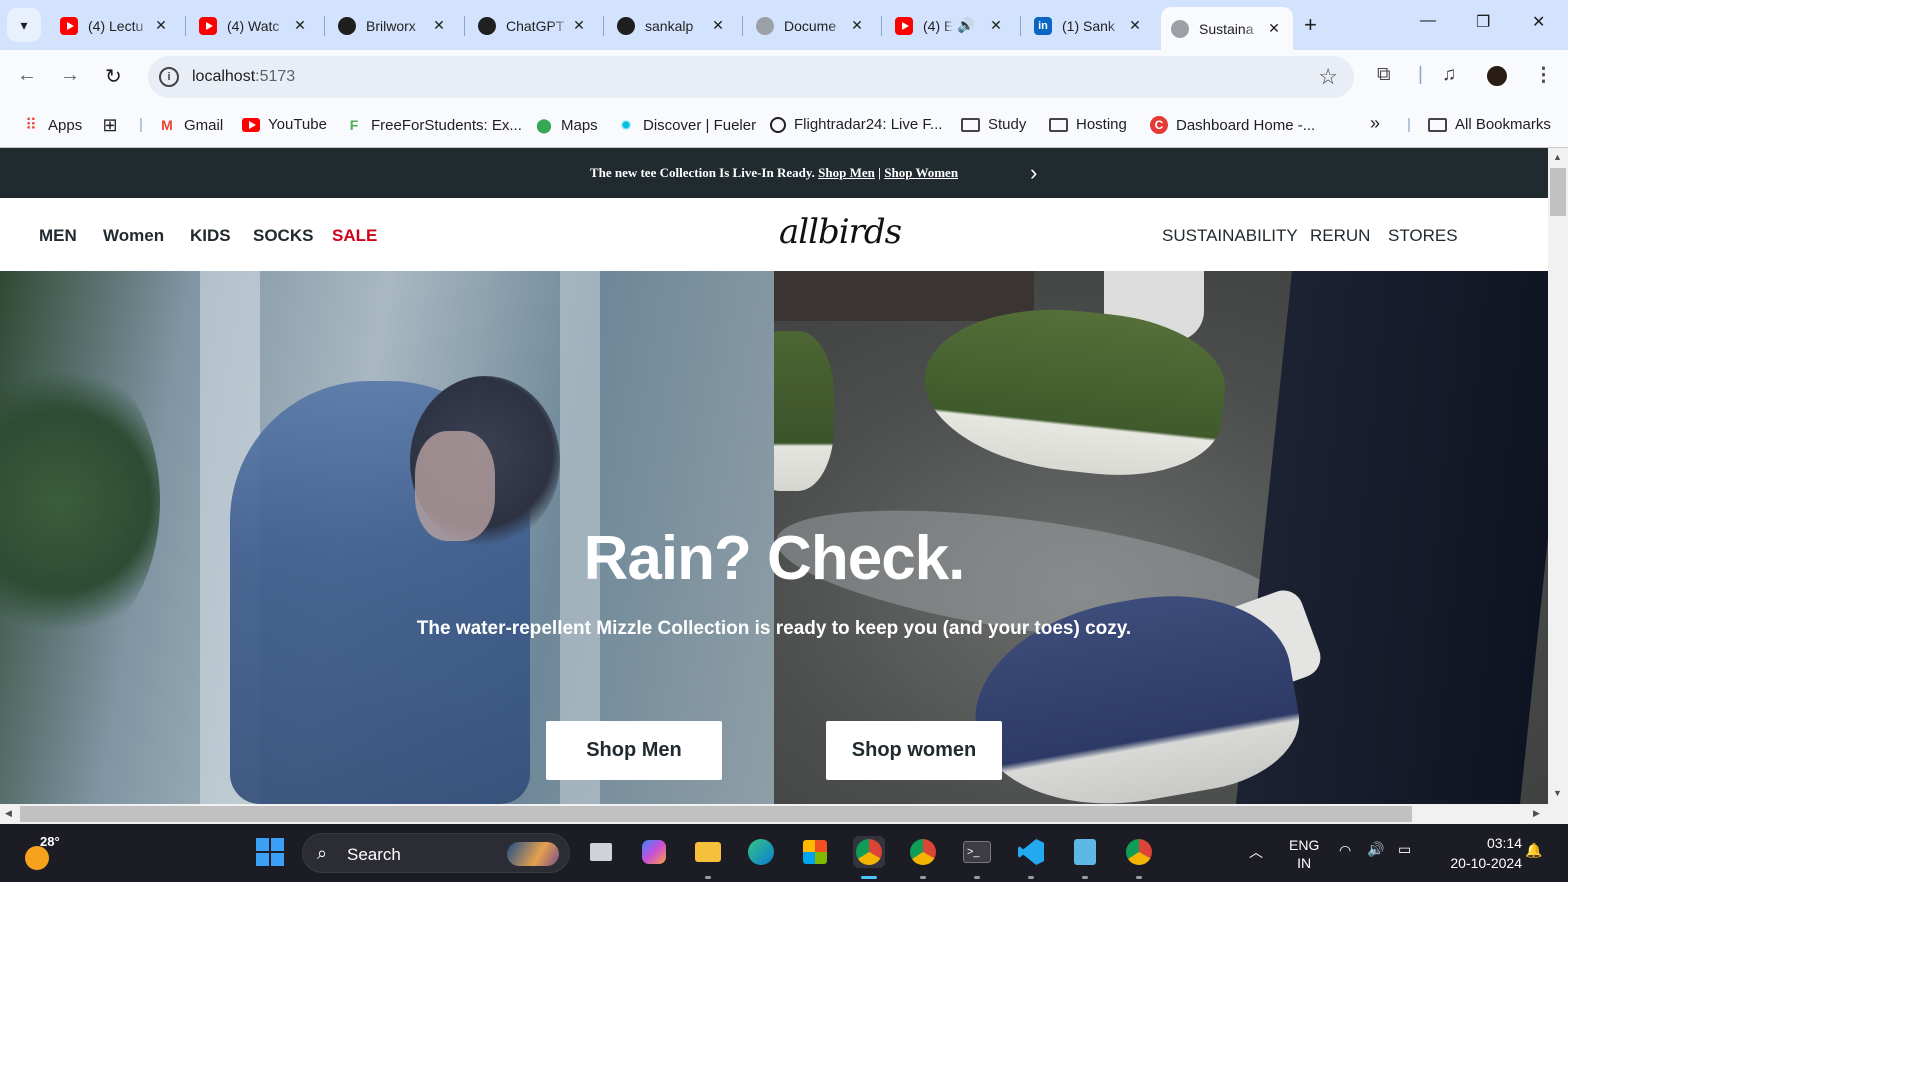  I want to click on scroll-up-arrow-icon: ▲, so click(1557, 157).